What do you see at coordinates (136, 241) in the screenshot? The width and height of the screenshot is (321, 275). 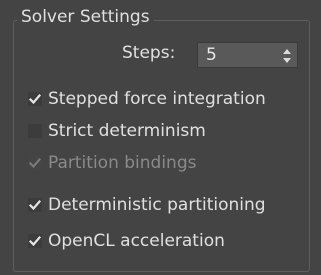 I see `option-label: OpenCL acceleration` at bounding box center [136, 241].